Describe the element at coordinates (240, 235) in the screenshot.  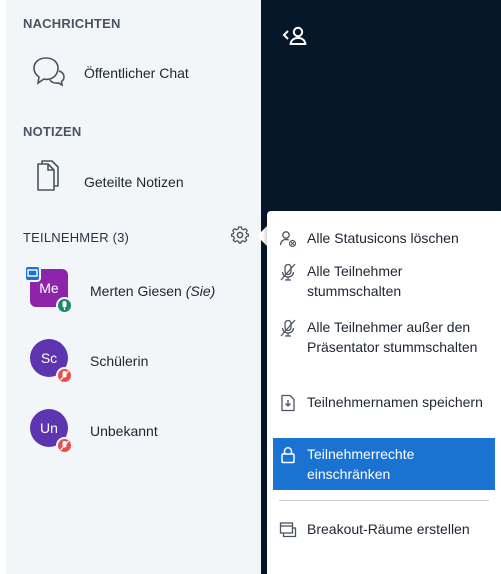
I see `gear-icon` at that location.